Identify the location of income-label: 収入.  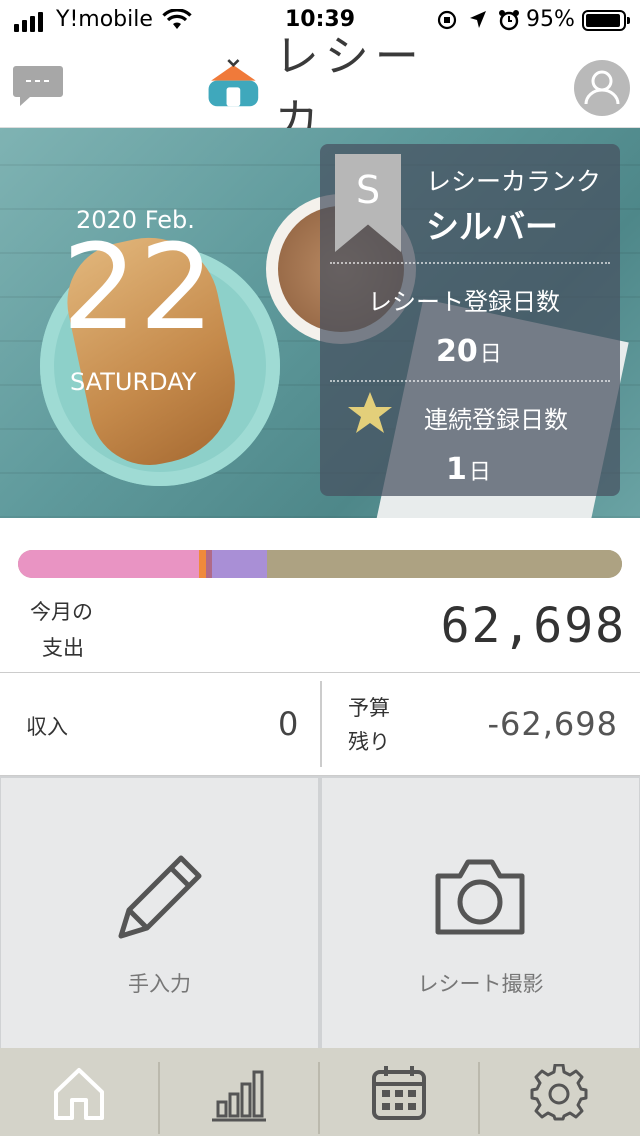
(47, 727).